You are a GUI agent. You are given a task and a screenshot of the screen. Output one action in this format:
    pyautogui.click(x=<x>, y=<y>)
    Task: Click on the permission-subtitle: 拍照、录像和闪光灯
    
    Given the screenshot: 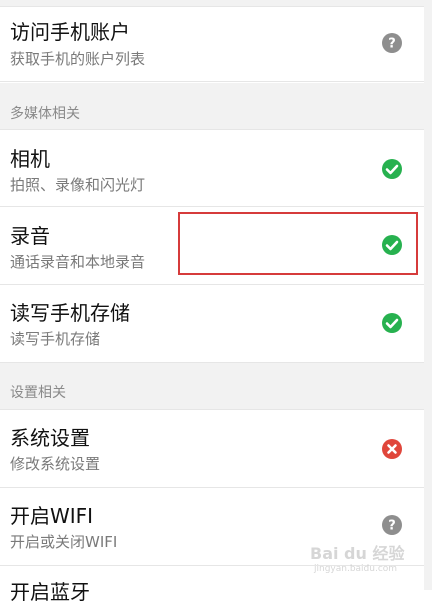 What is the action you would take?
    pyautogui.click(x=78, y=185)
    